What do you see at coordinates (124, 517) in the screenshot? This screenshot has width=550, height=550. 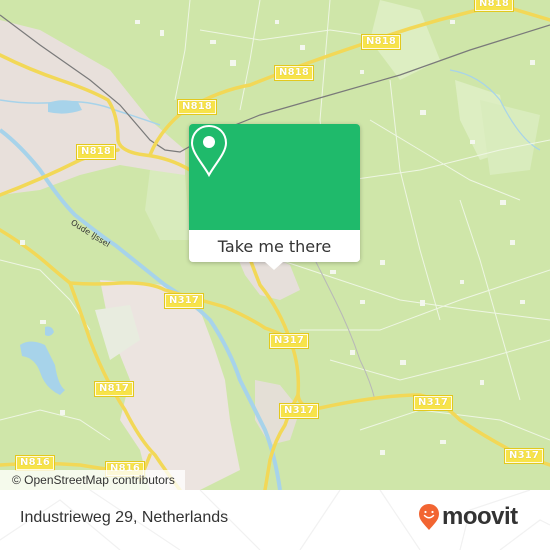 I see `address-text: Industrieweg 29, Netherlands` at bounding box center [124, 517].